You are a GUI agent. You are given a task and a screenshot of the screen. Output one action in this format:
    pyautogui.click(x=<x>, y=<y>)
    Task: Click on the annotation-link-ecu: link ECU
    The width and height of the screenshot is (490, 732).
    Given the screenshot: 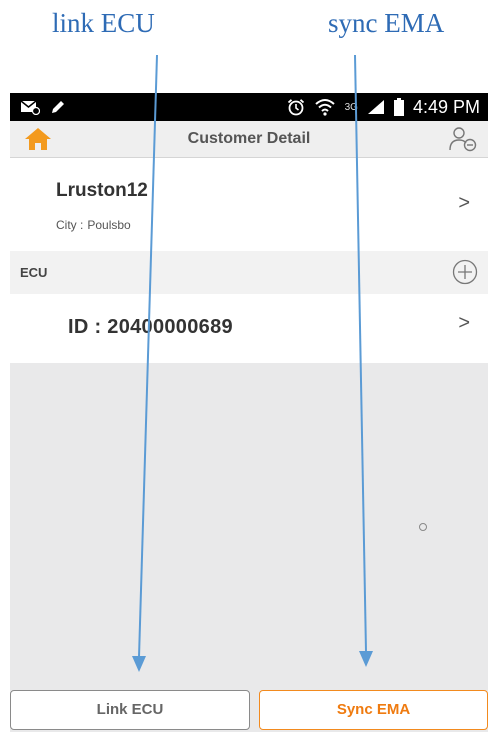 What is the action you would take?
    pyautogui.click(x=103, y=23)
    